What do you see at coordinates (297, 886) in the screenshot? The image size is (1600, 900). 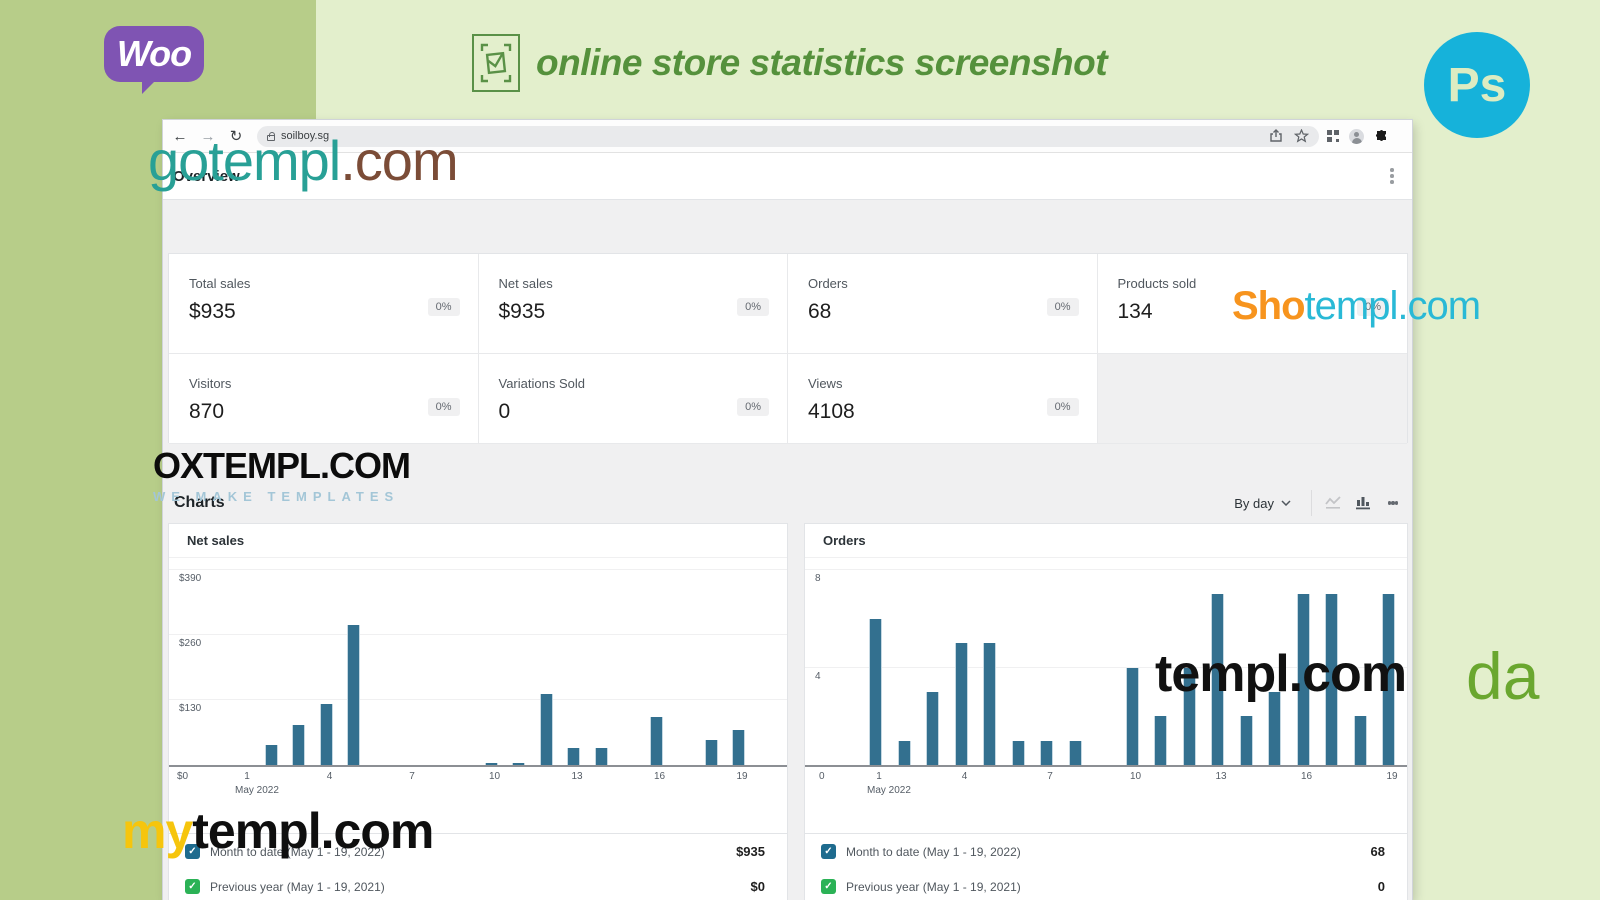 I see `legend-label: Previous year (May 1 - 19, 2021)` at bounding box center [297, 886].